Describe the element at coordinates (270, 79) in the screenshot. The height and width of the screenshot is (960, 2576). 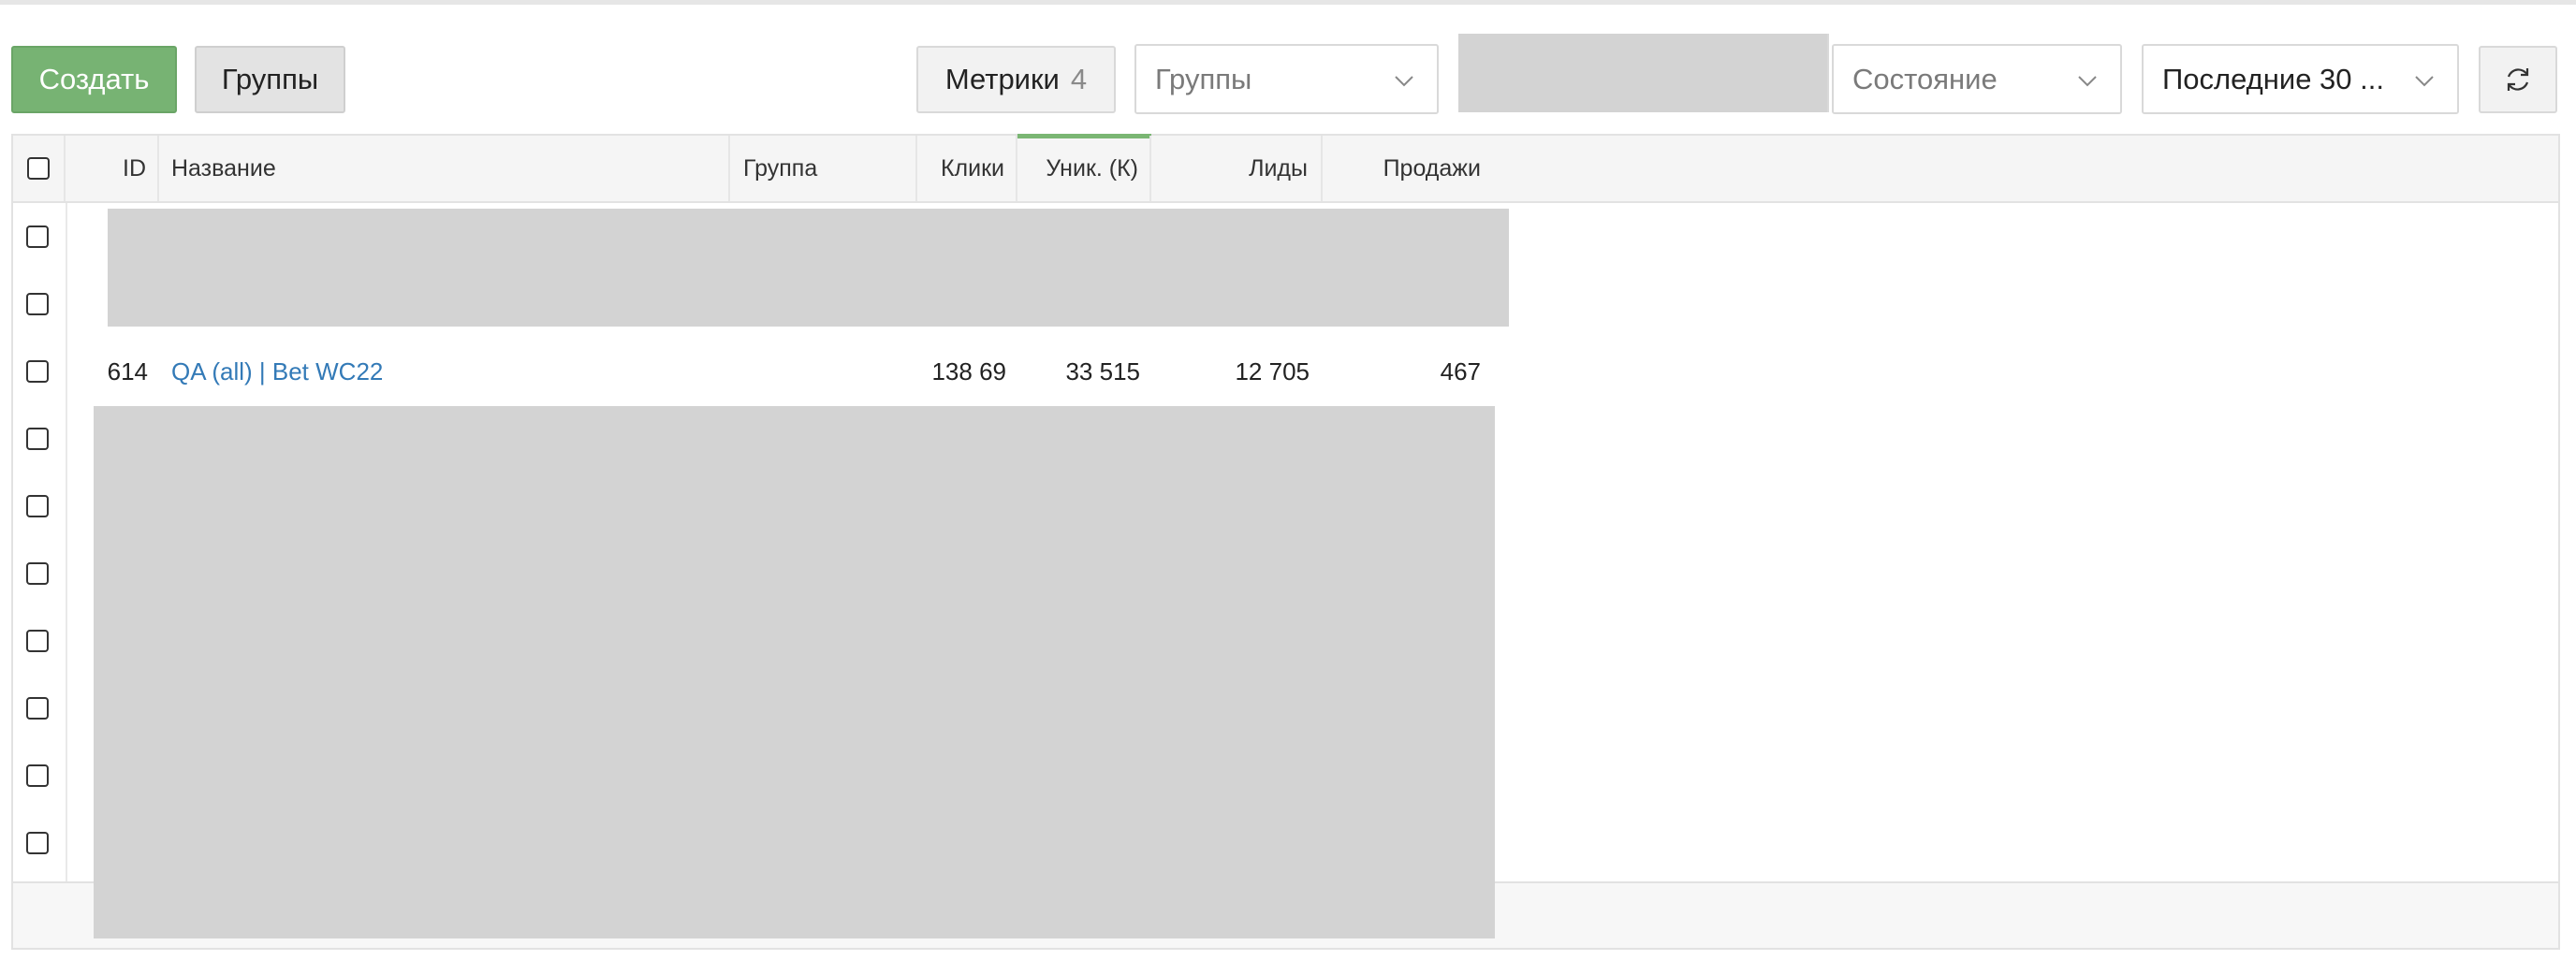
I see `groups-button: Группы` at that location.